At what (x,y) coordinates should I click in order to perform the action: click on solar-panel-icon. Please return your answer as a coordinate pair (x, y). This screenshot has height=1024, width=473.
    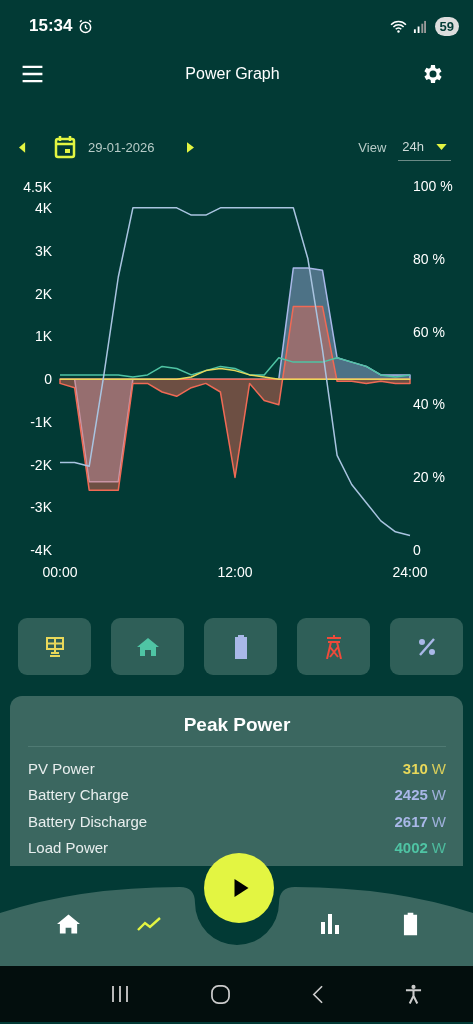
    Looking at the image, I should click on (54, 646).